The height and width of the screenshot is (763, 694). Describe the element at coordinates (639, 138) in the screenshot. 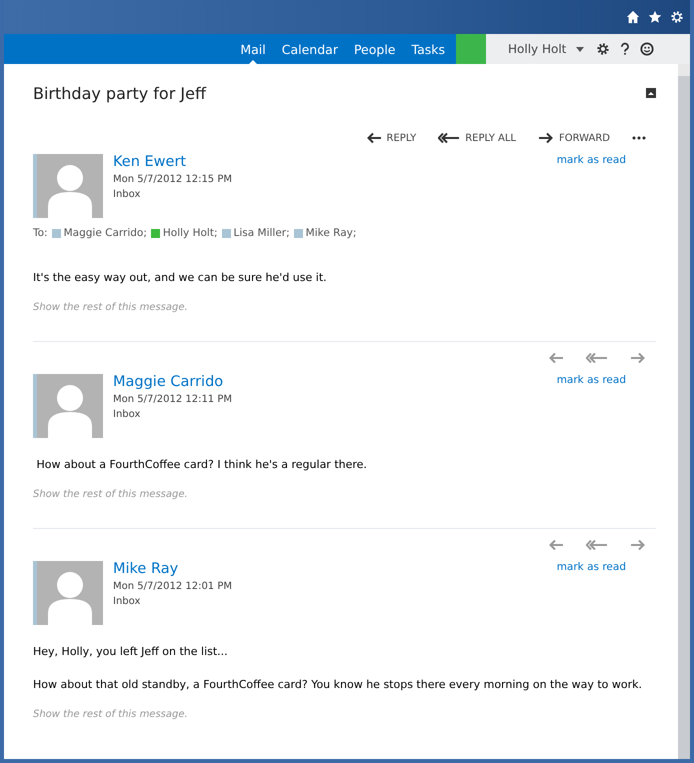

I see `more-icon` at that location.